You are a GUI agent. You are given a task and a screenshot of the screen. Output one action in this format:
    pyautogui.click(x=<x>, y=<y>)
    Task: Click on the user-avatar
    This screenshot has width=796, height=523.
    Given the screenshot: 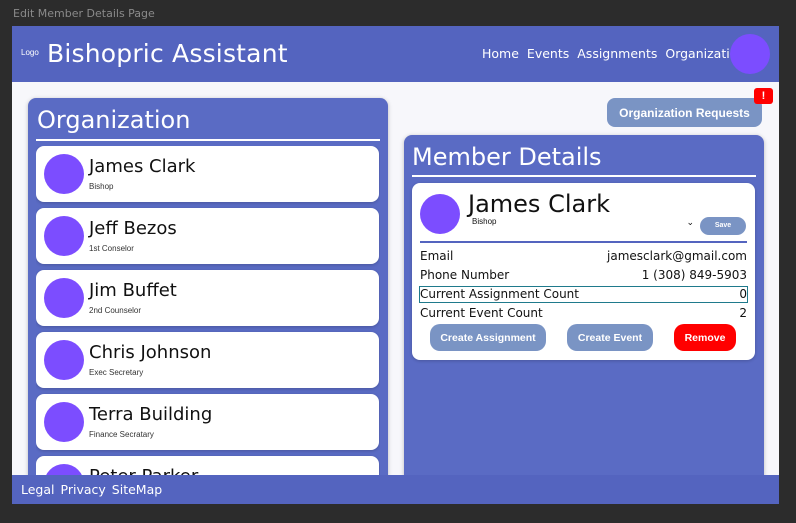 What is the action you would take?
    pyautogui.click(x=750, y=54)
    